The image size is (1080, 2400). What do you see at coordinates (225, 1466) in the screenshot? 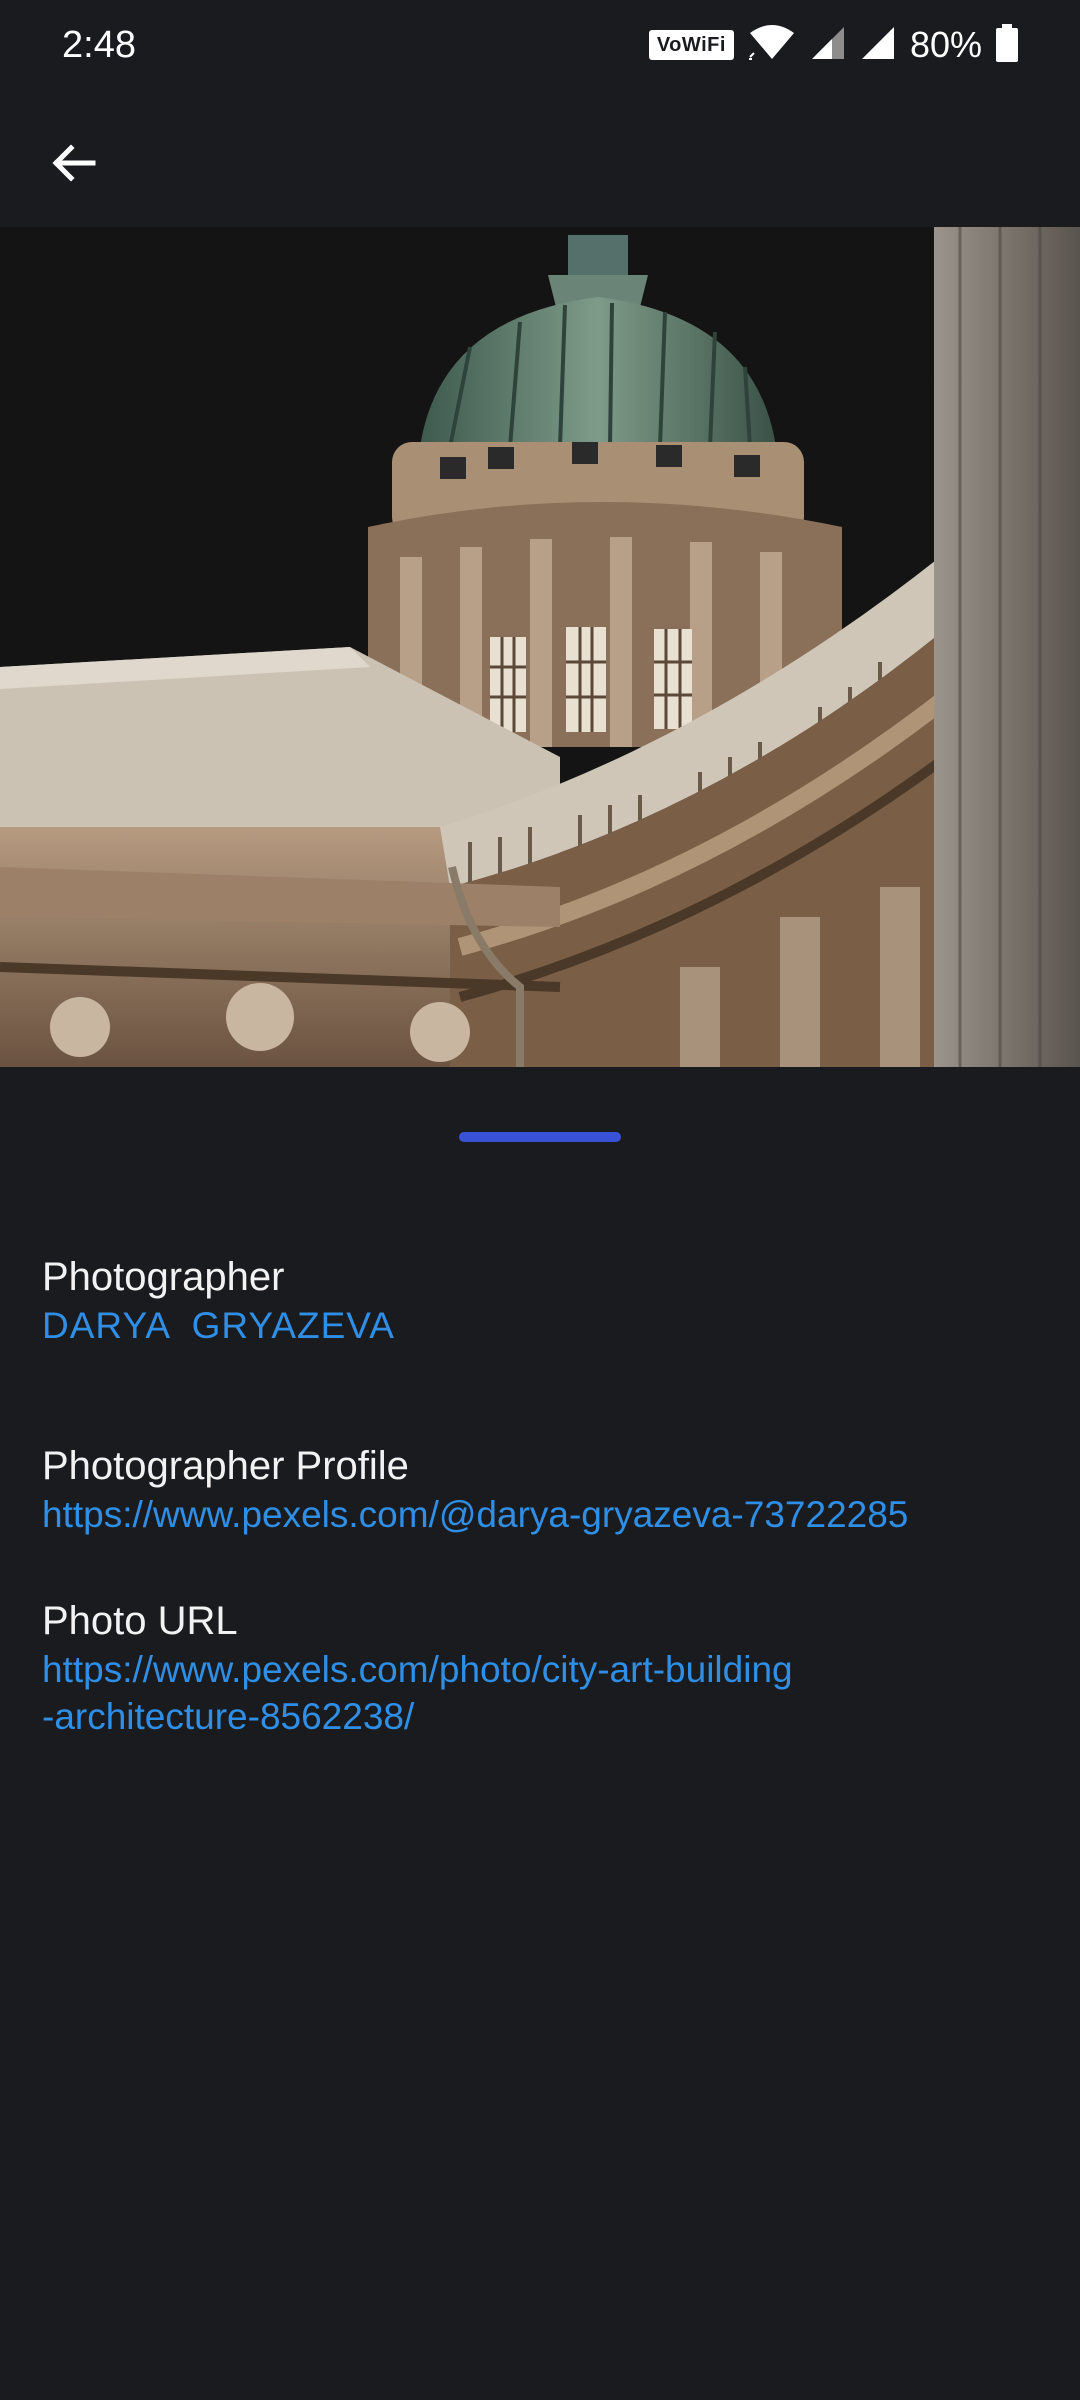
I see `photographer-profile-label: Photographer Profile` at bounding box center [225, 1466].